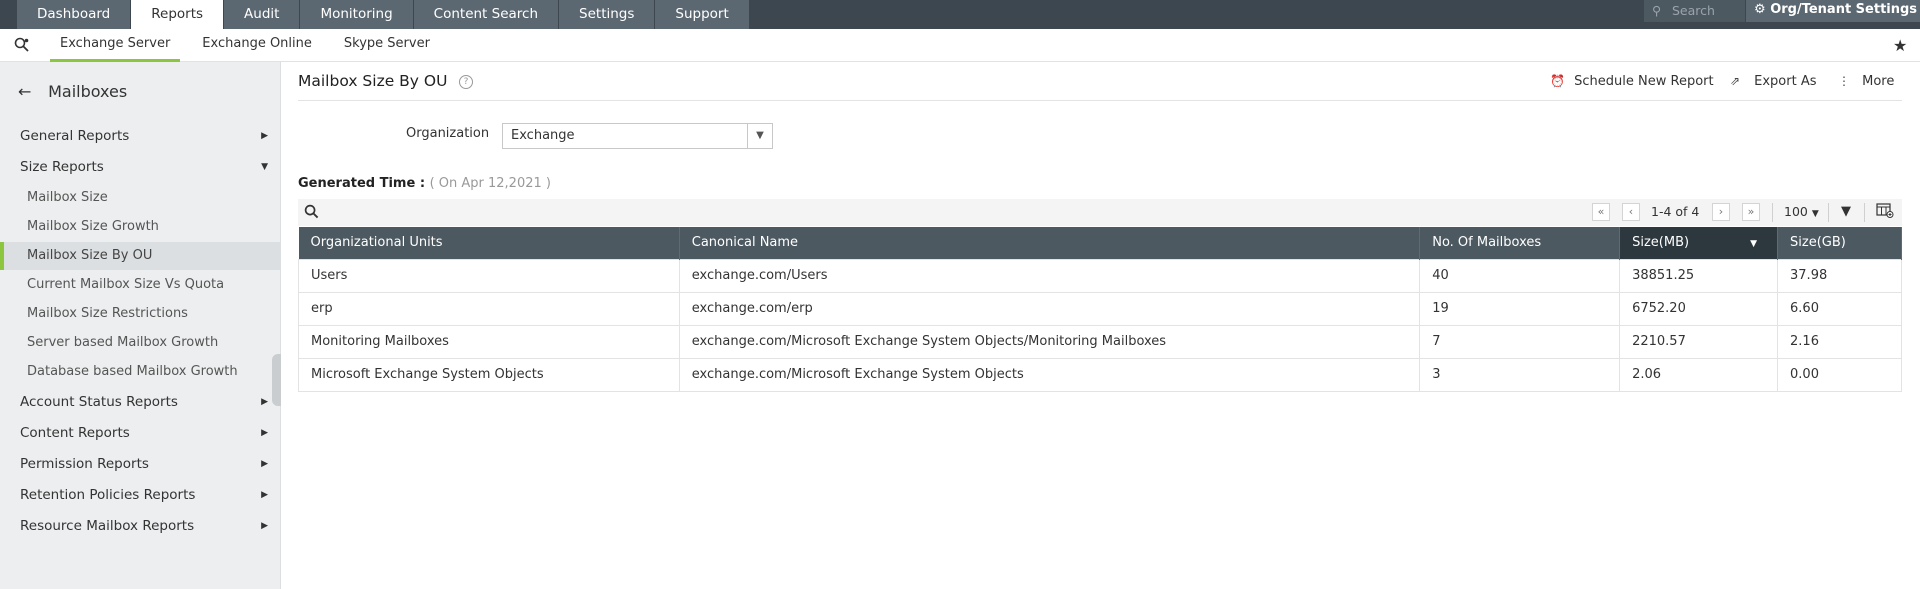 This screenshot has height=589, width=1920. What do you see at coordinates (387, 45) in the screenshot?
I see `tab-skype-server: Skype Server` at bounding box center [387, 45].